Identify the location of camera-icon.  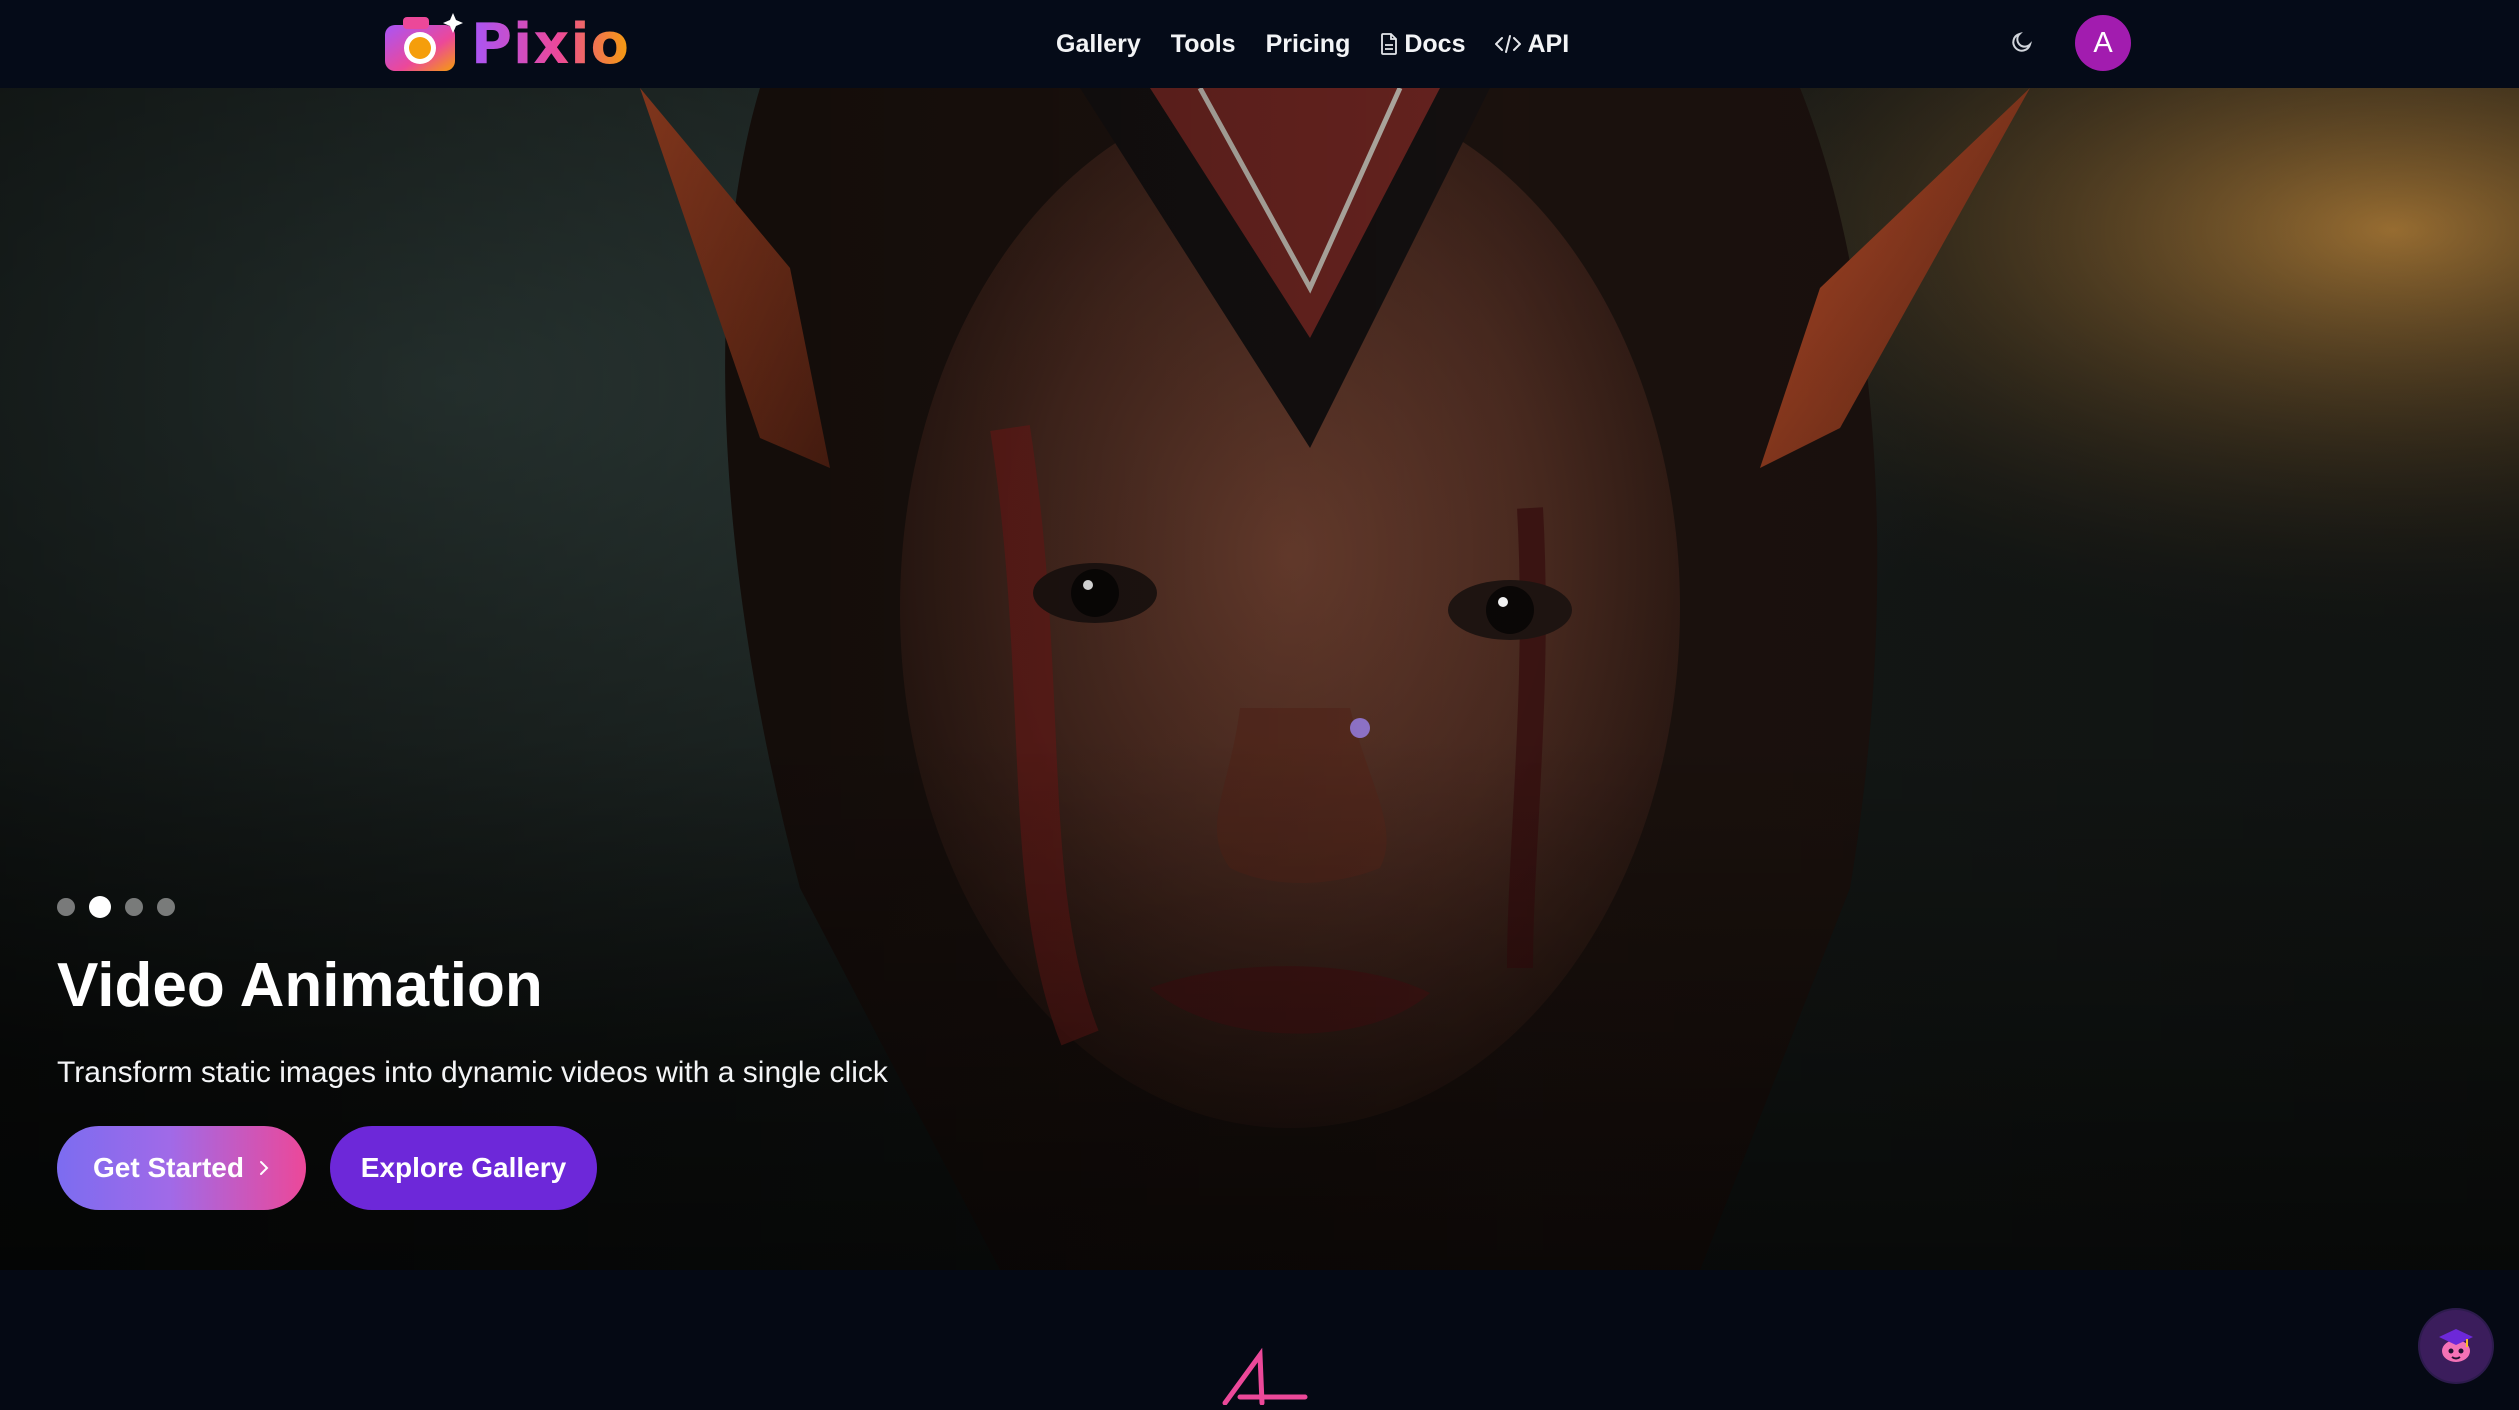
(423, 44).